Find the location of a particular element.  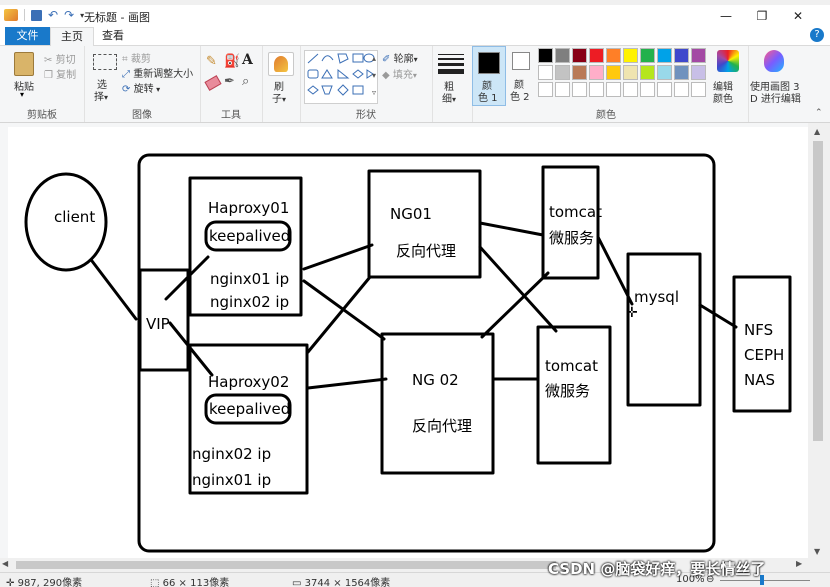

minimize-button: — is located at coordinates (726, 16).